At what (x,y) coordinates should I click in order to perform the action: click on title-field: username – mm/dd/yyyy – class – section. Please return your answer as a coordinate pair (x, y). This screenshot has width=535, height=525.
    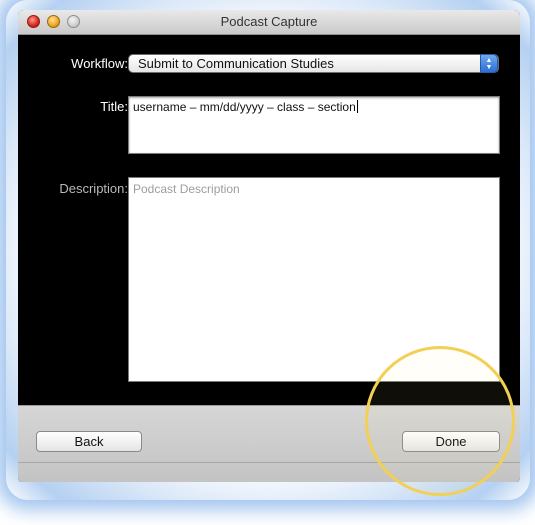
    Looking at the image, I should click on (314, 125).